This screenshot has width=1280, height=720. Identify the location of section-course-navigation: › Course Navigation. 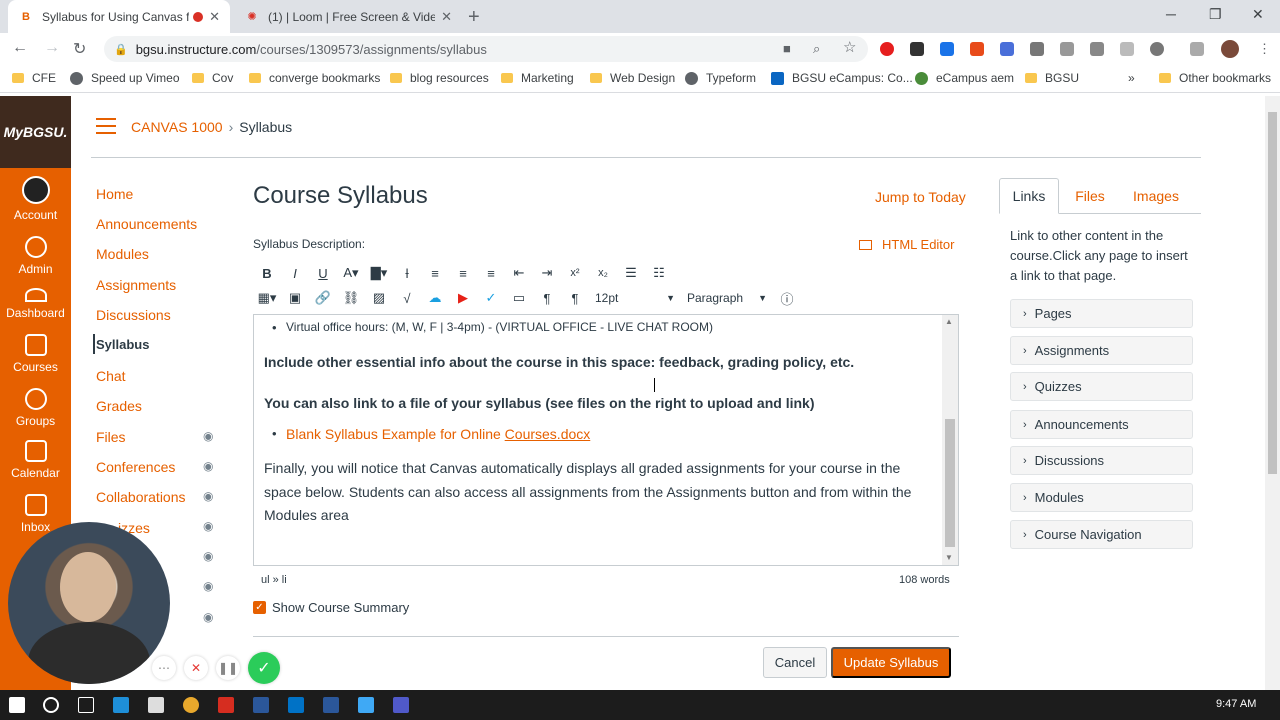
(1101, 534).